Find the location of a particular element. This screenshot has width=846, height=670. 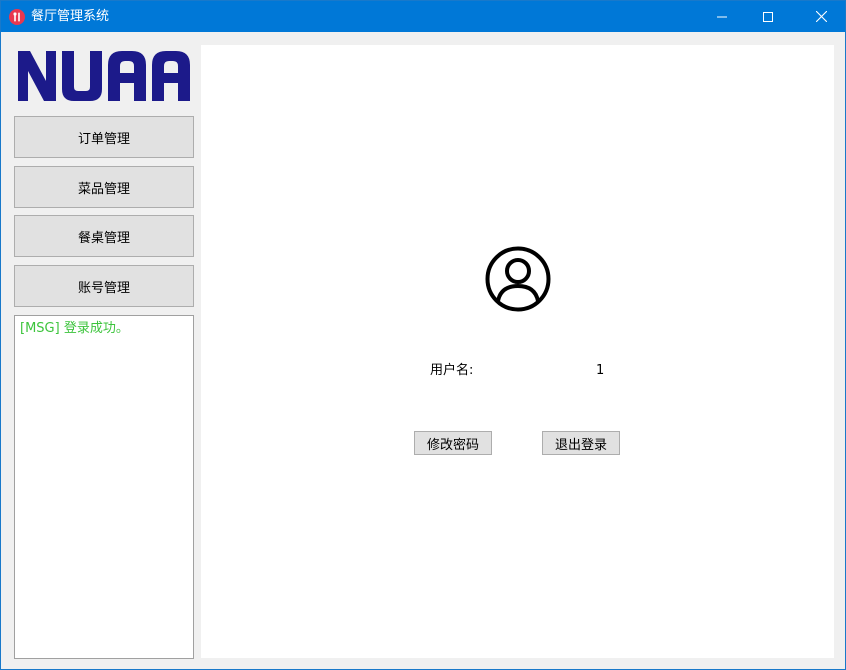

message-log: [MSG] 登录成功。 is located at coordinates (104, 487).